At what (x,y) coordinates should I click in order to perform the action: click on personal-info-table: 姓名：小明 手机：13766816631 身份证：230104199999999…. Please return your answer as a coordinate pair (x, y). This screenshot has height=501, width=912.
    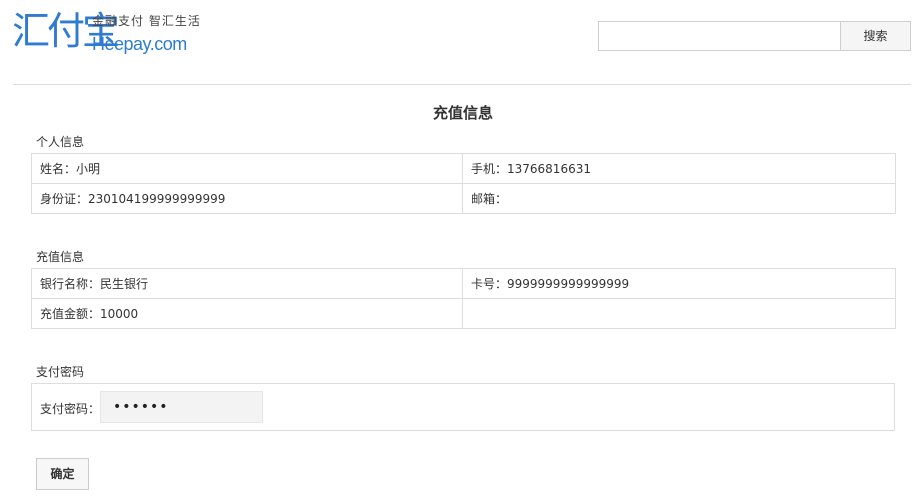
    Looking at the image, I should click on (463, 183).